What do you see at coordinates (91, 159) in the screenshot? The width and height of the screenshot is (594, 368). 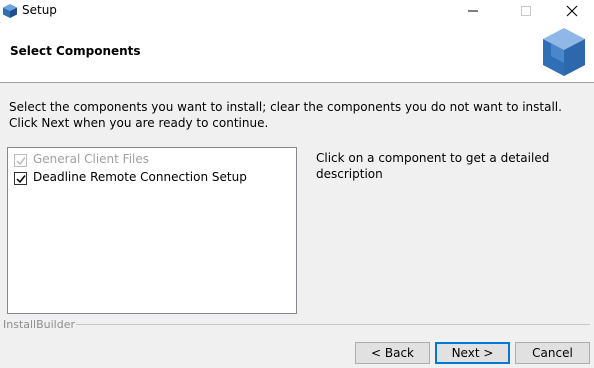 I see `component-label: General Client Files` at bounding box center [91, 159].